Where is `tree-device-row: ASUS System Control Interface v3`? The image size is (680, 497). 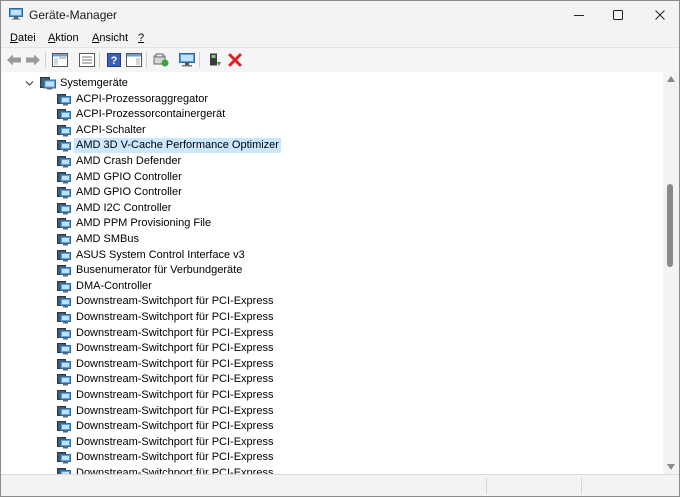 tree-device-row: ASUS System Control Interface v3 is located at coordinates (332, 255).